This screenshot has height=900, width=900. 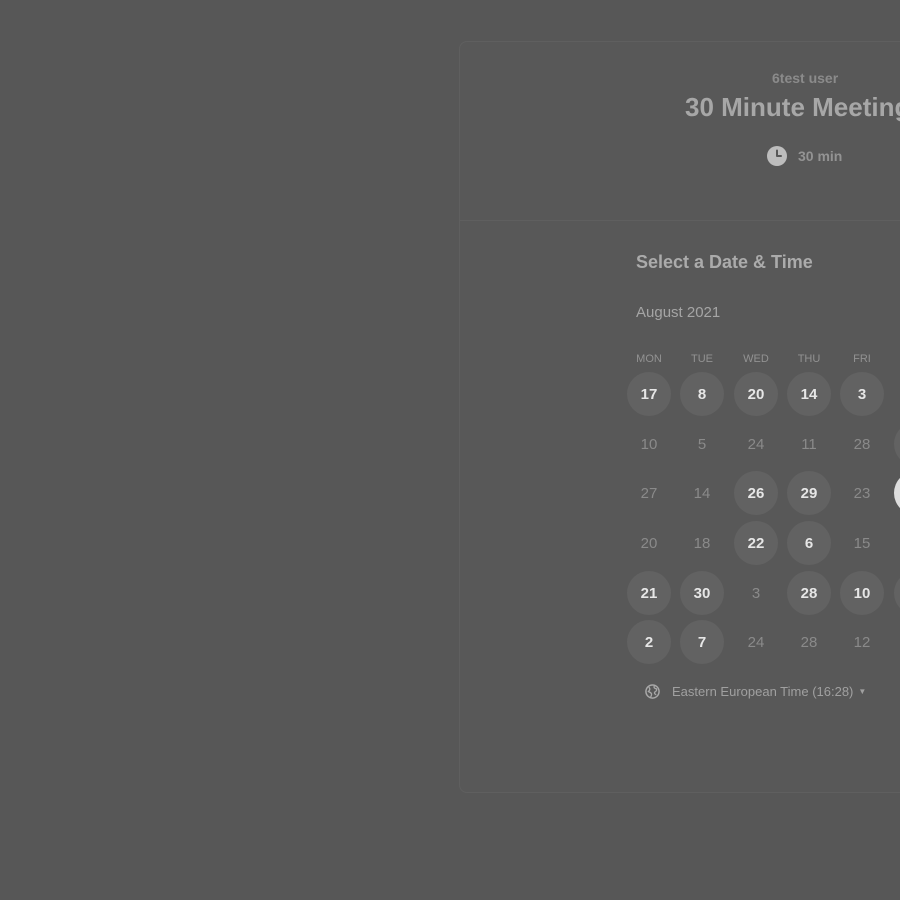 What do you see at coordinates (724, 262) in the screenshot?
I see `section-title: Select a Date & Time` at bounding box center [724, 262].